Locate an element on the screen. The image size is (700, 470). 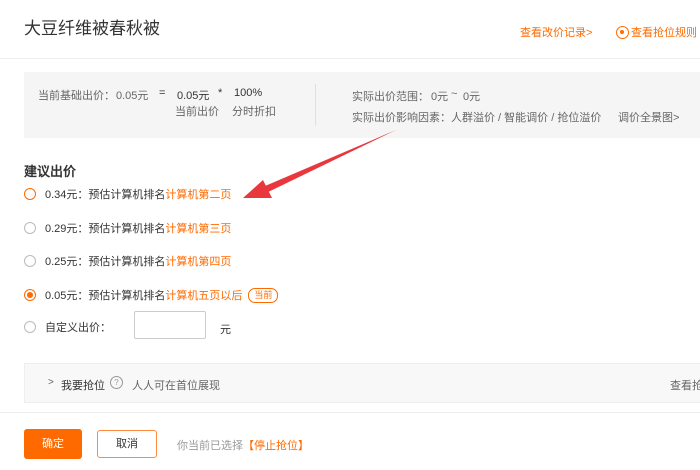
times-sign: * is located at coordinates (220, 93).